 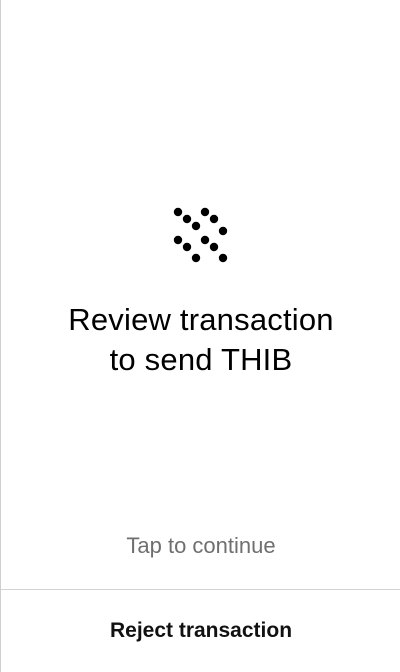 What do you see at coordinates (201, 545) in the screenshot?
I see `tap-to-continue-hint: Tap to continue` at bounding box center [201, 545].